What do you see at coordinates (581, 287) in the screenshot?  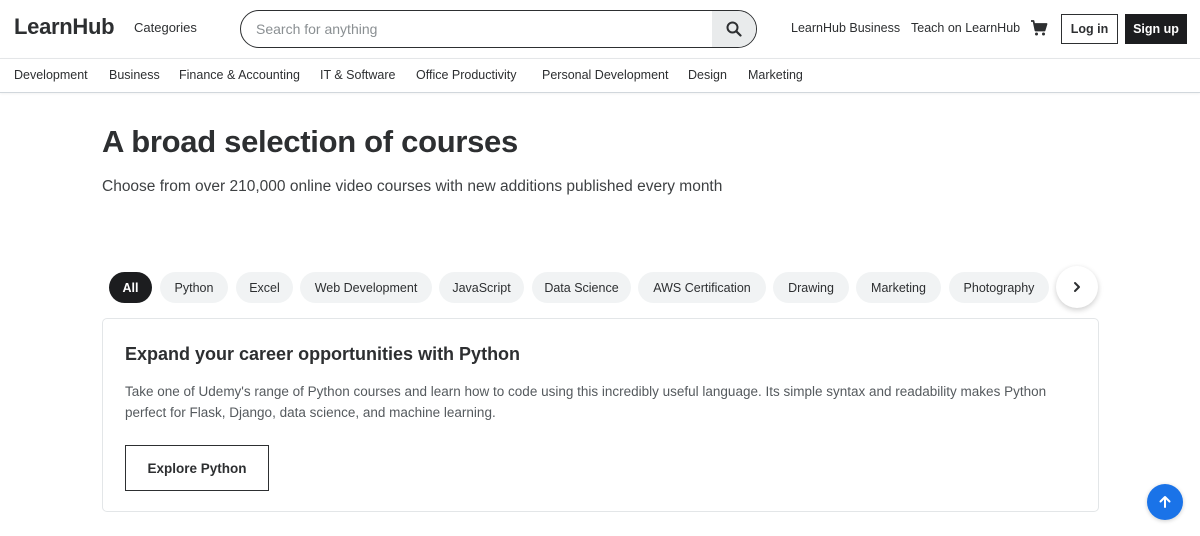 I see `tab-data-science: Data Science` at bounding box center [581, 287].